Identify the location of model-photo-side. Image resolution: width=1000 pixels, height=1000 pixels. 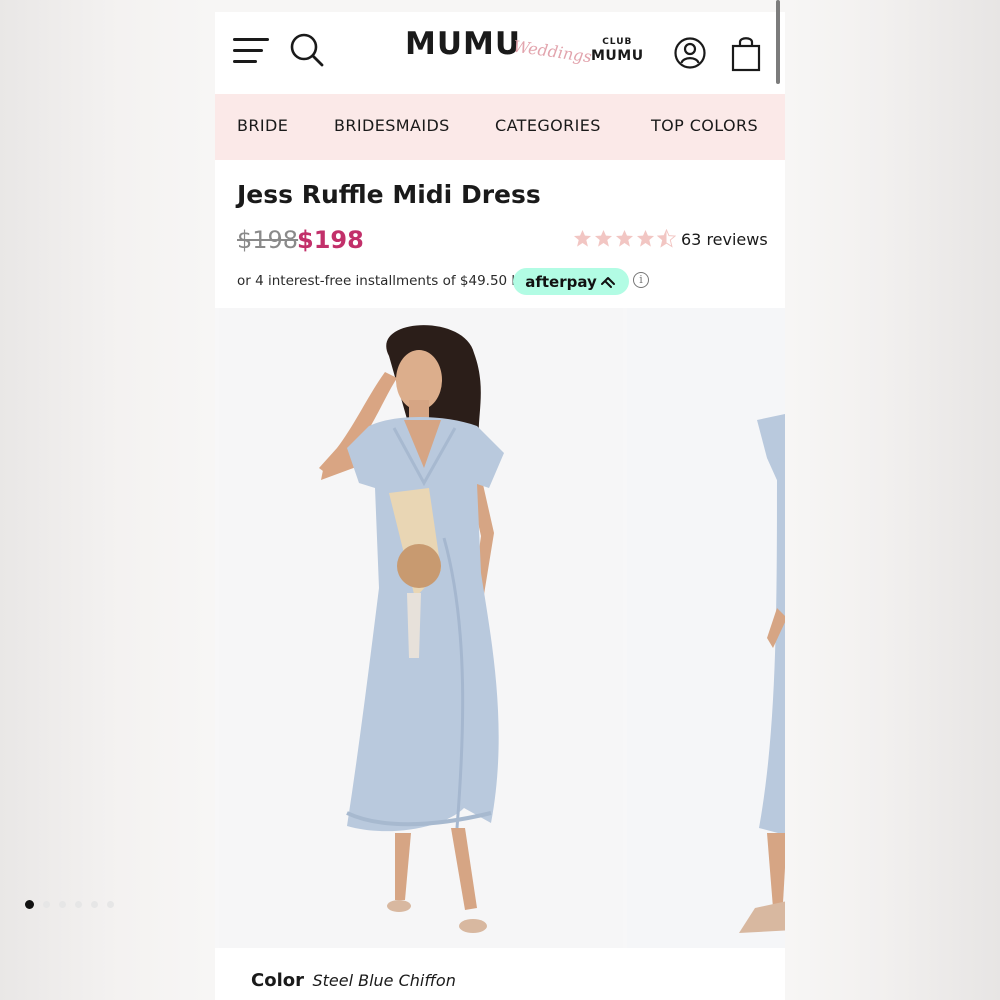
(706, 628).